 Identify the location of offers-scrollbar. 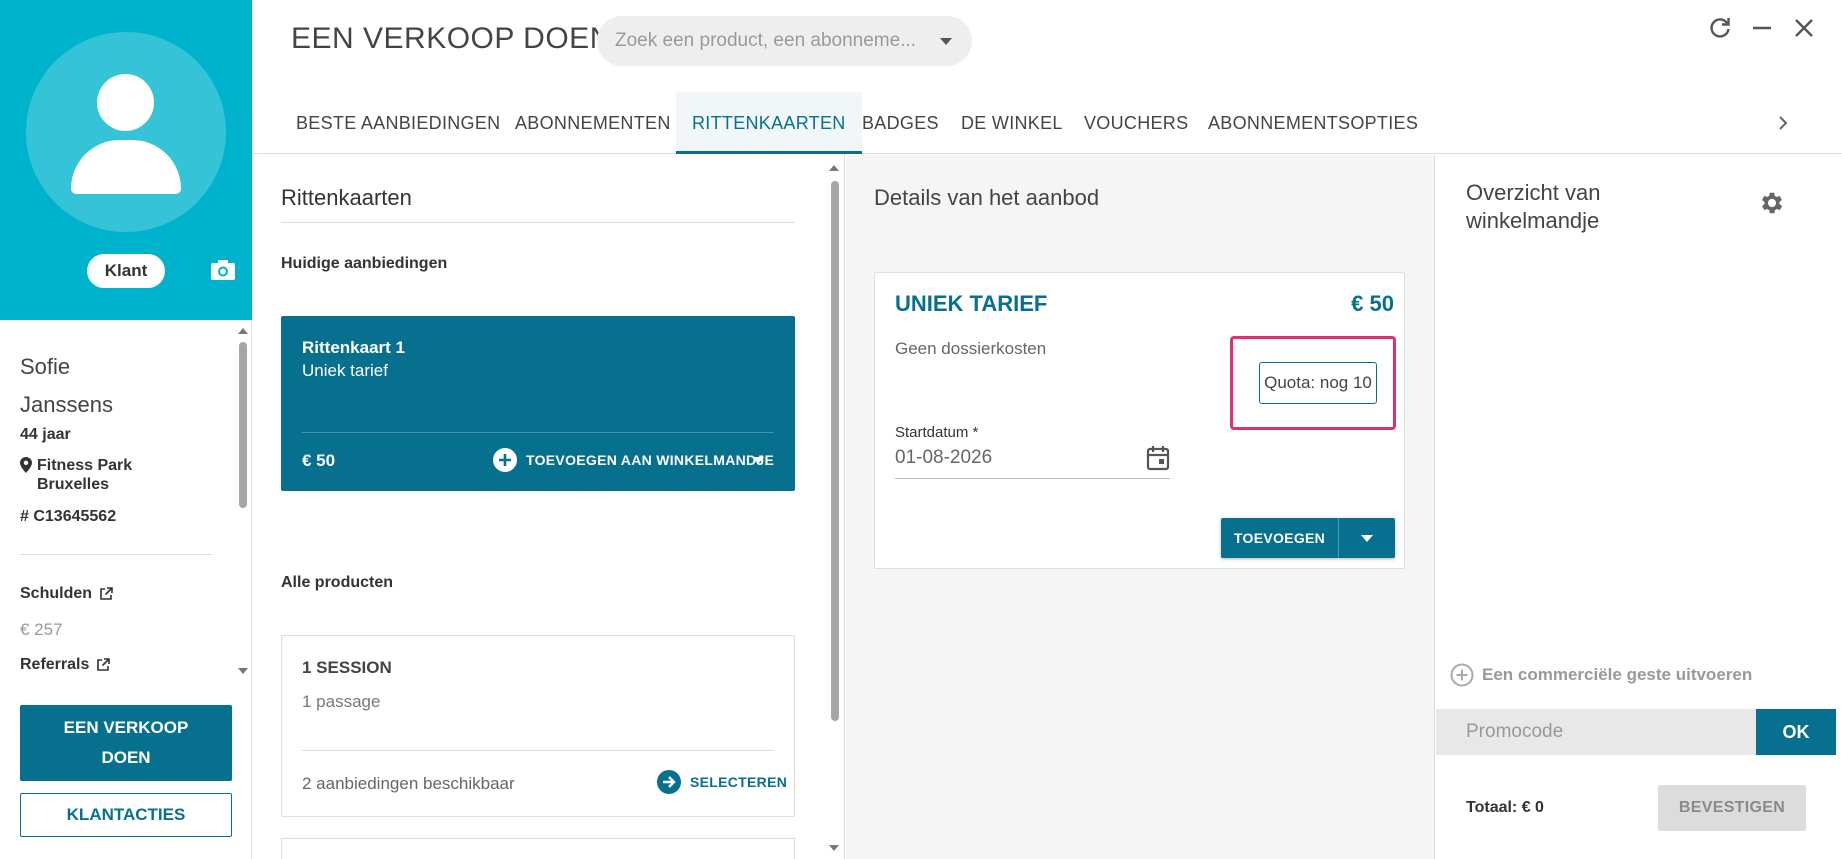
(834, 508).